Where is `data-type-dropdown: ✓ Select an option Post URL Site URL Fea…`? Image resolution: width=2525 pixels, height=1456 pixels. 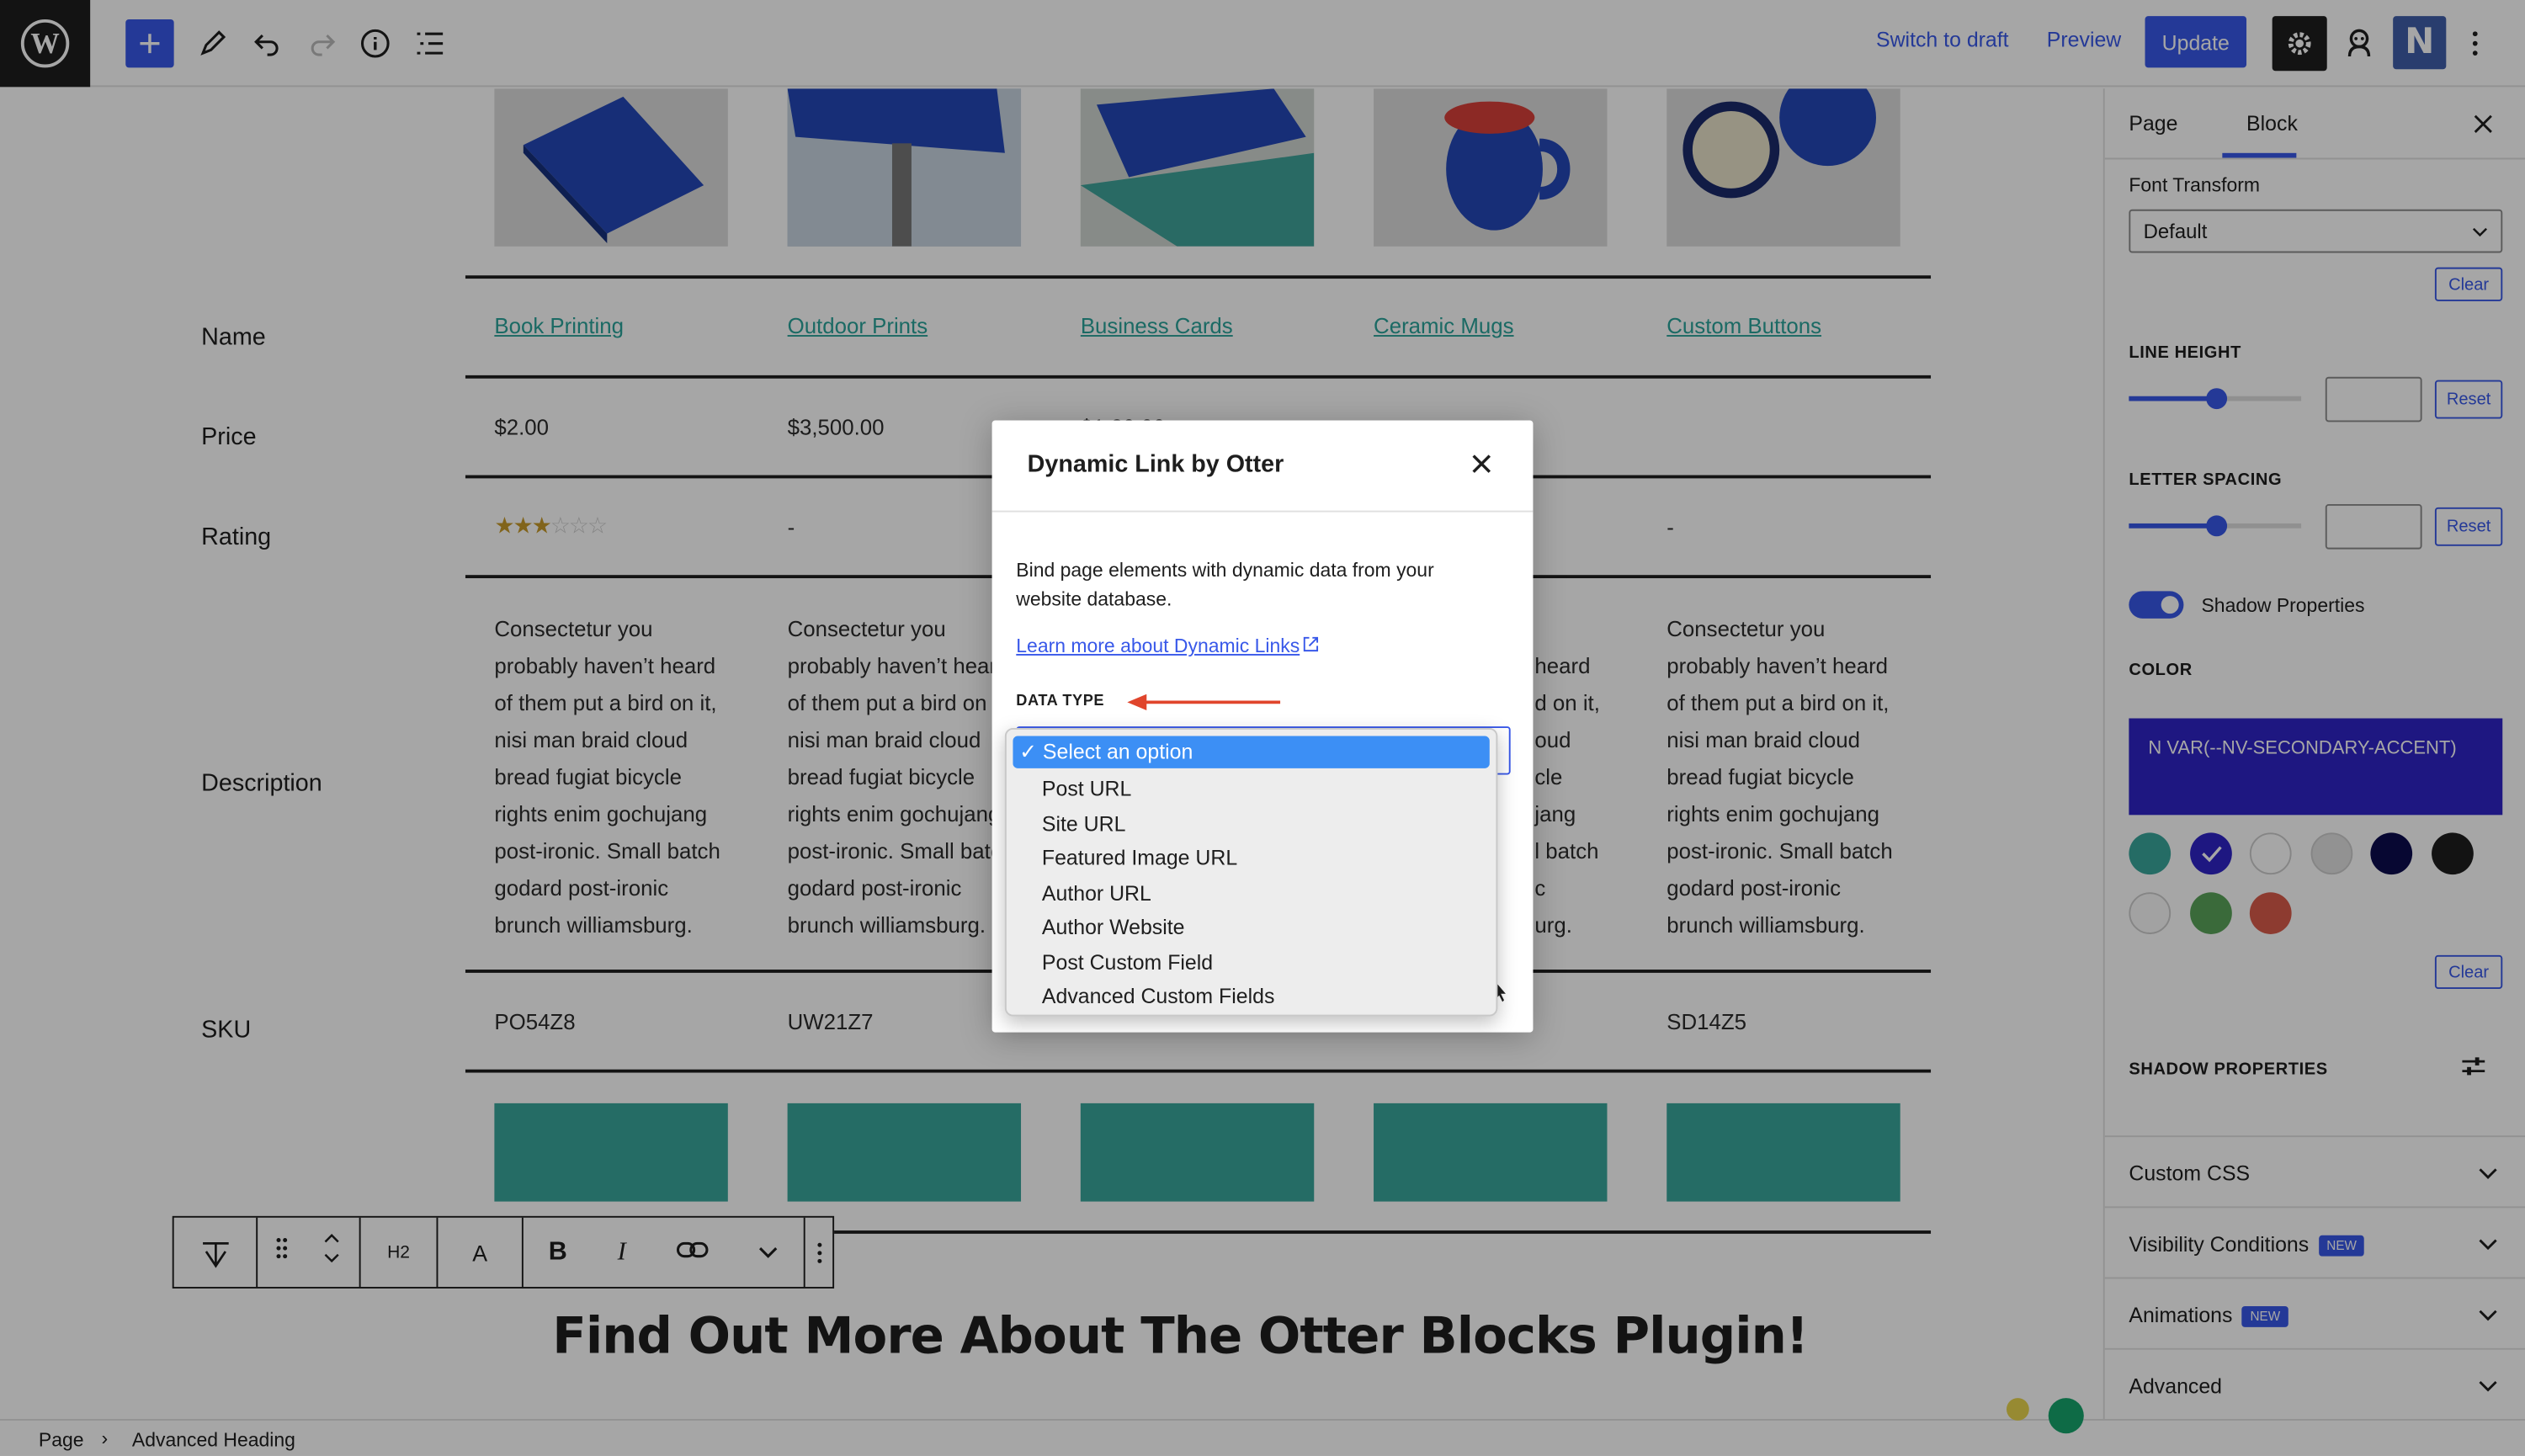 data-type-dropdown: ✓ Select an option Post URL Site URL Fea… is located at coordinates (1251, 872).